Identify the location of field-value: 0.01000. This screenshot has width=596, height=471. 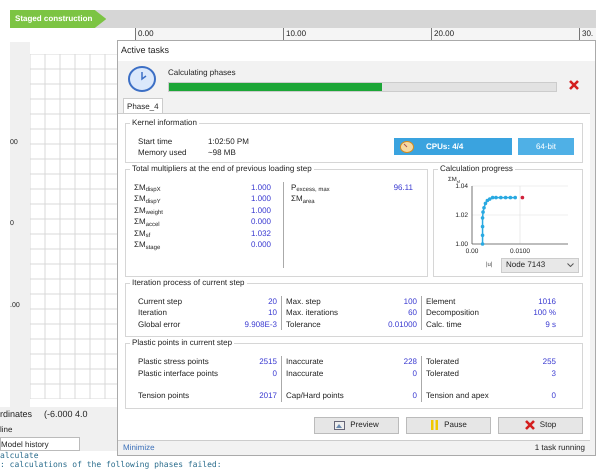
(402, 324).